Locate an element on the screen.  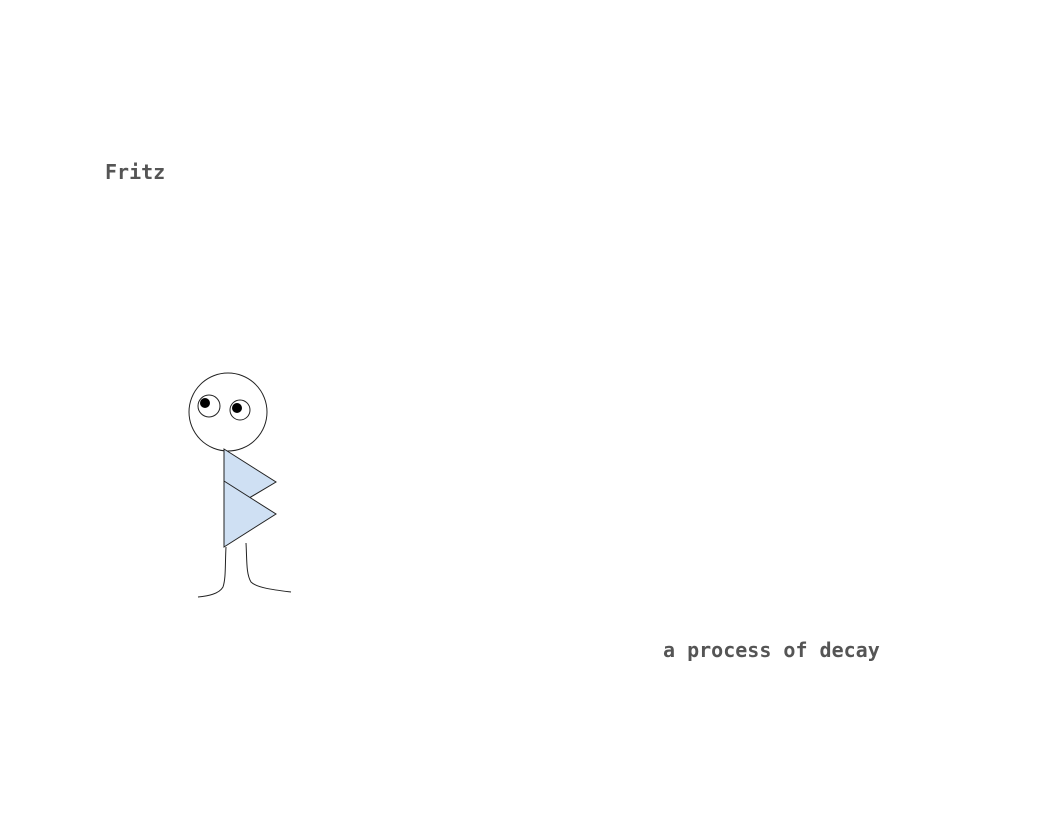
figure-left-pupil is located at coordinates (205, 403).